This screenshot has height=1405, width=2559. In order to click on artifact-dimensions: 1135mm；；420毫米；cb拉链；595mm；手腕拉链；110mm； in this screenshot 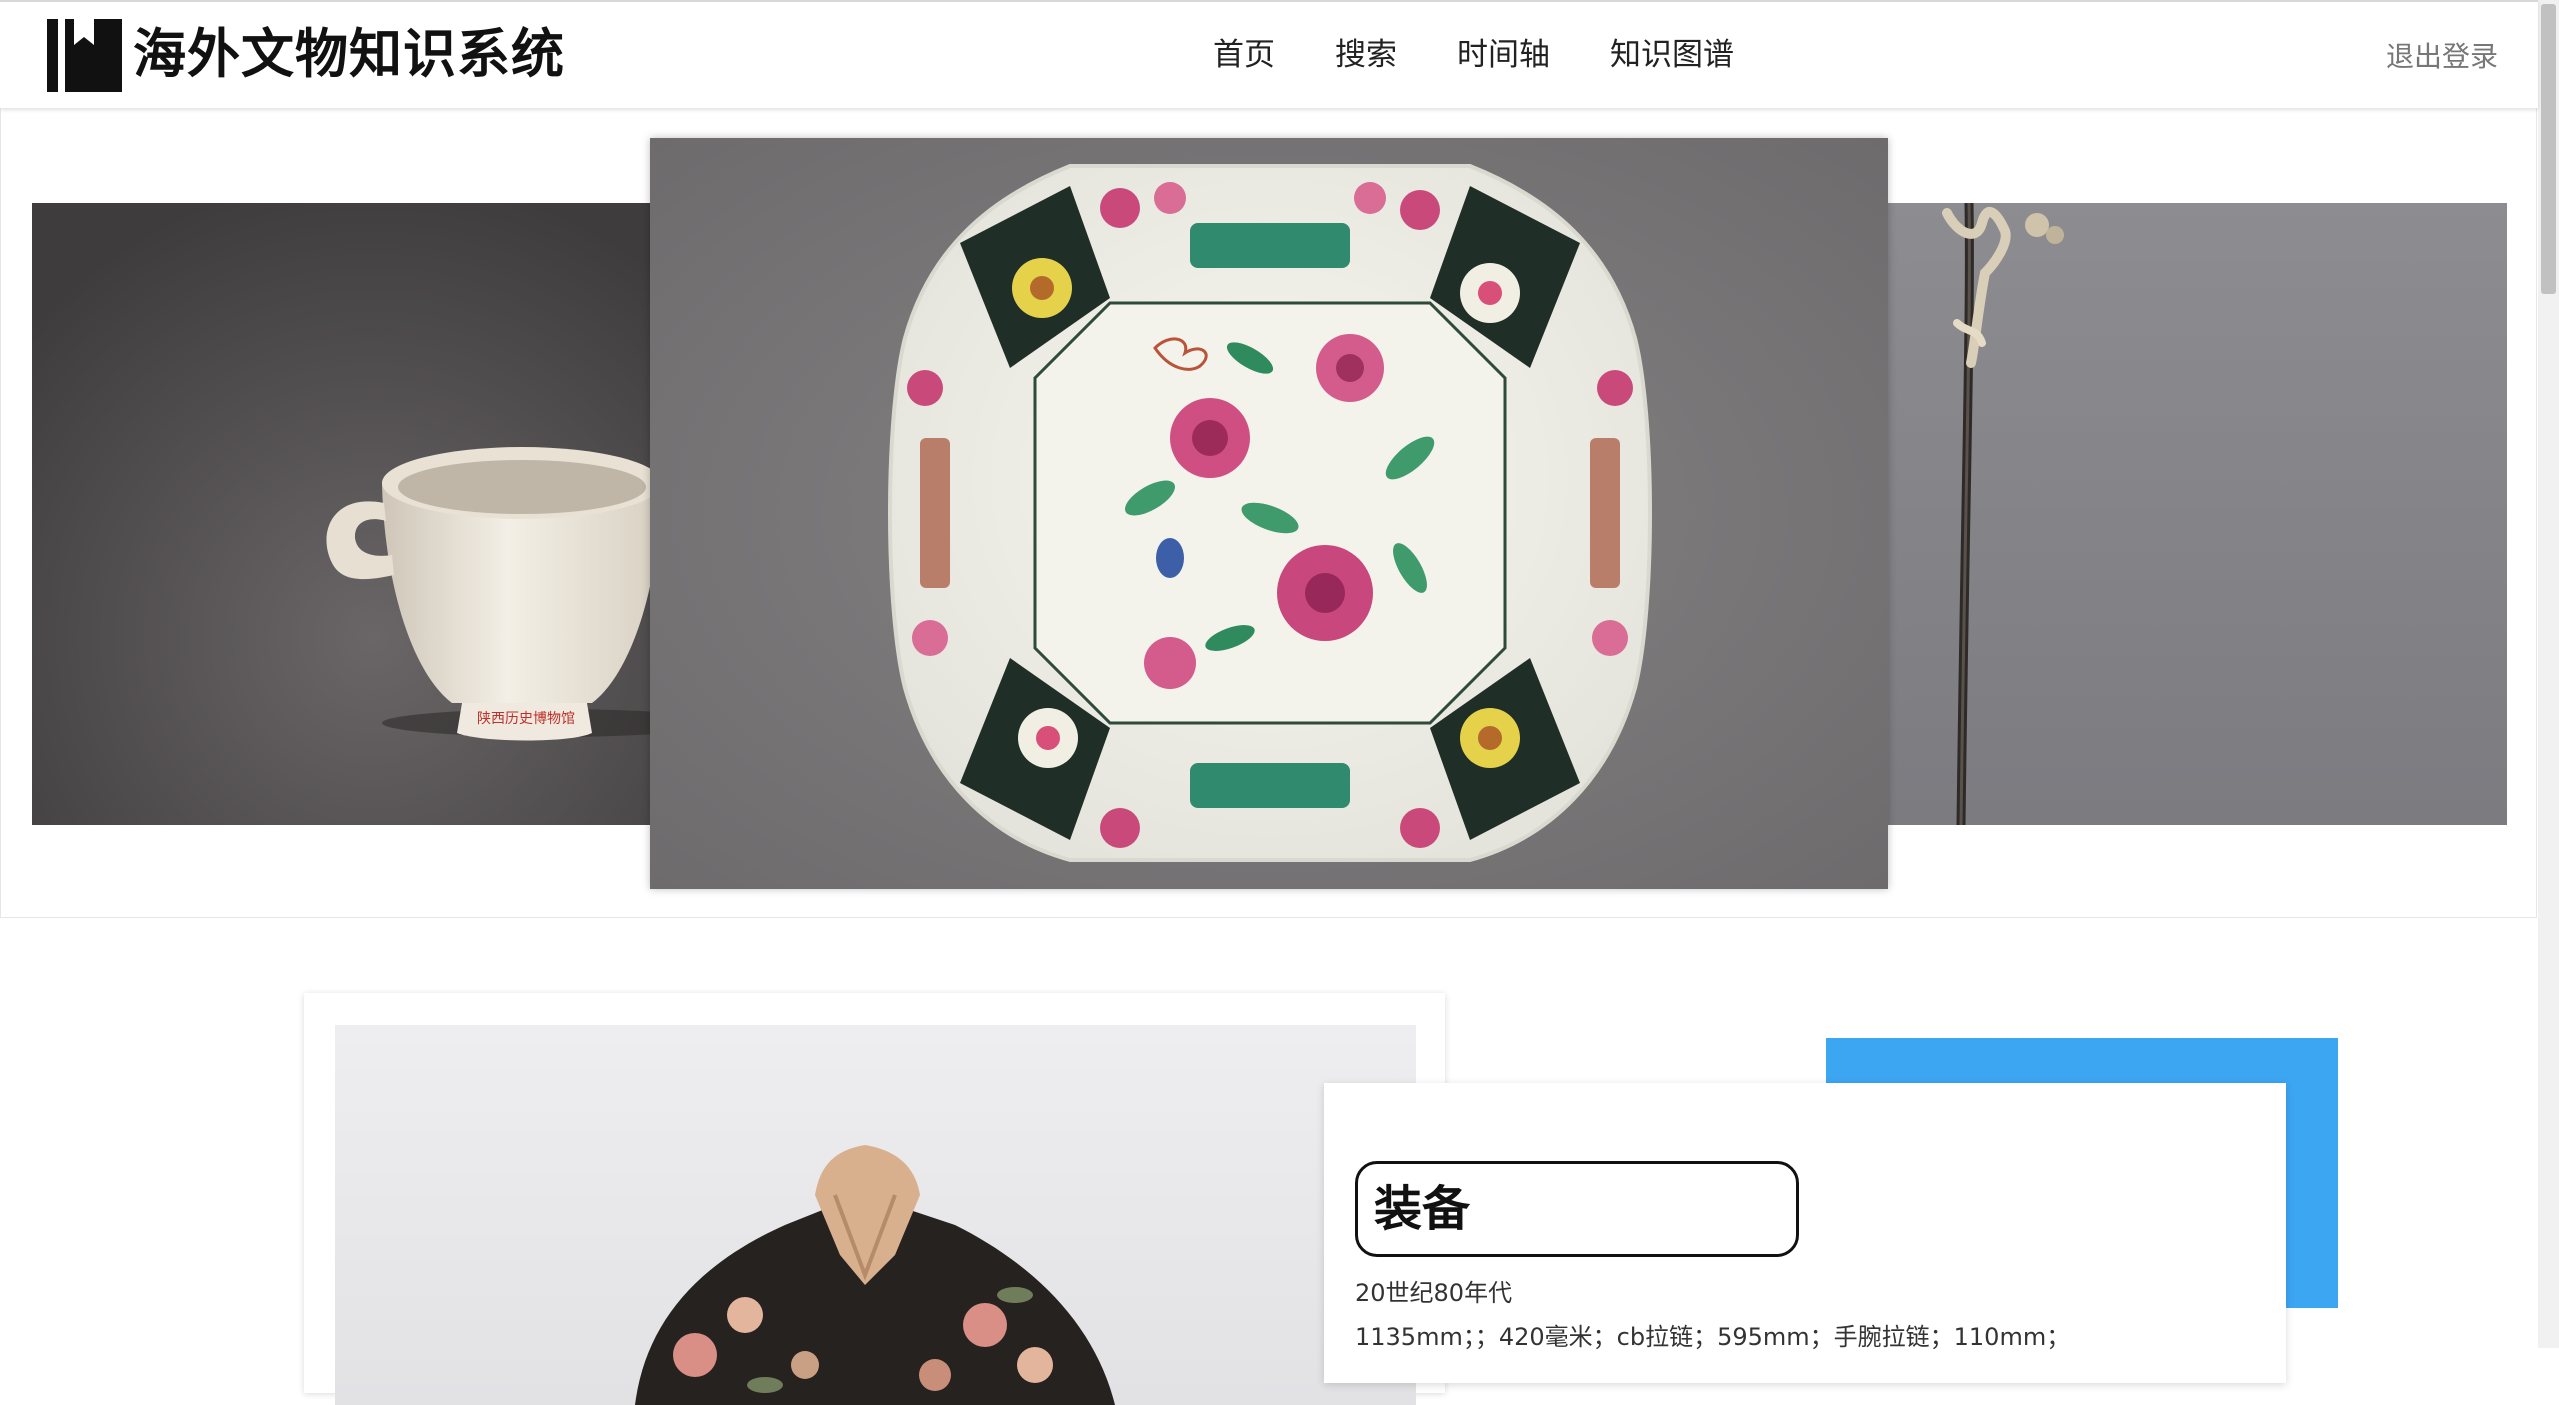, I will do `click(1713, 1337)`.